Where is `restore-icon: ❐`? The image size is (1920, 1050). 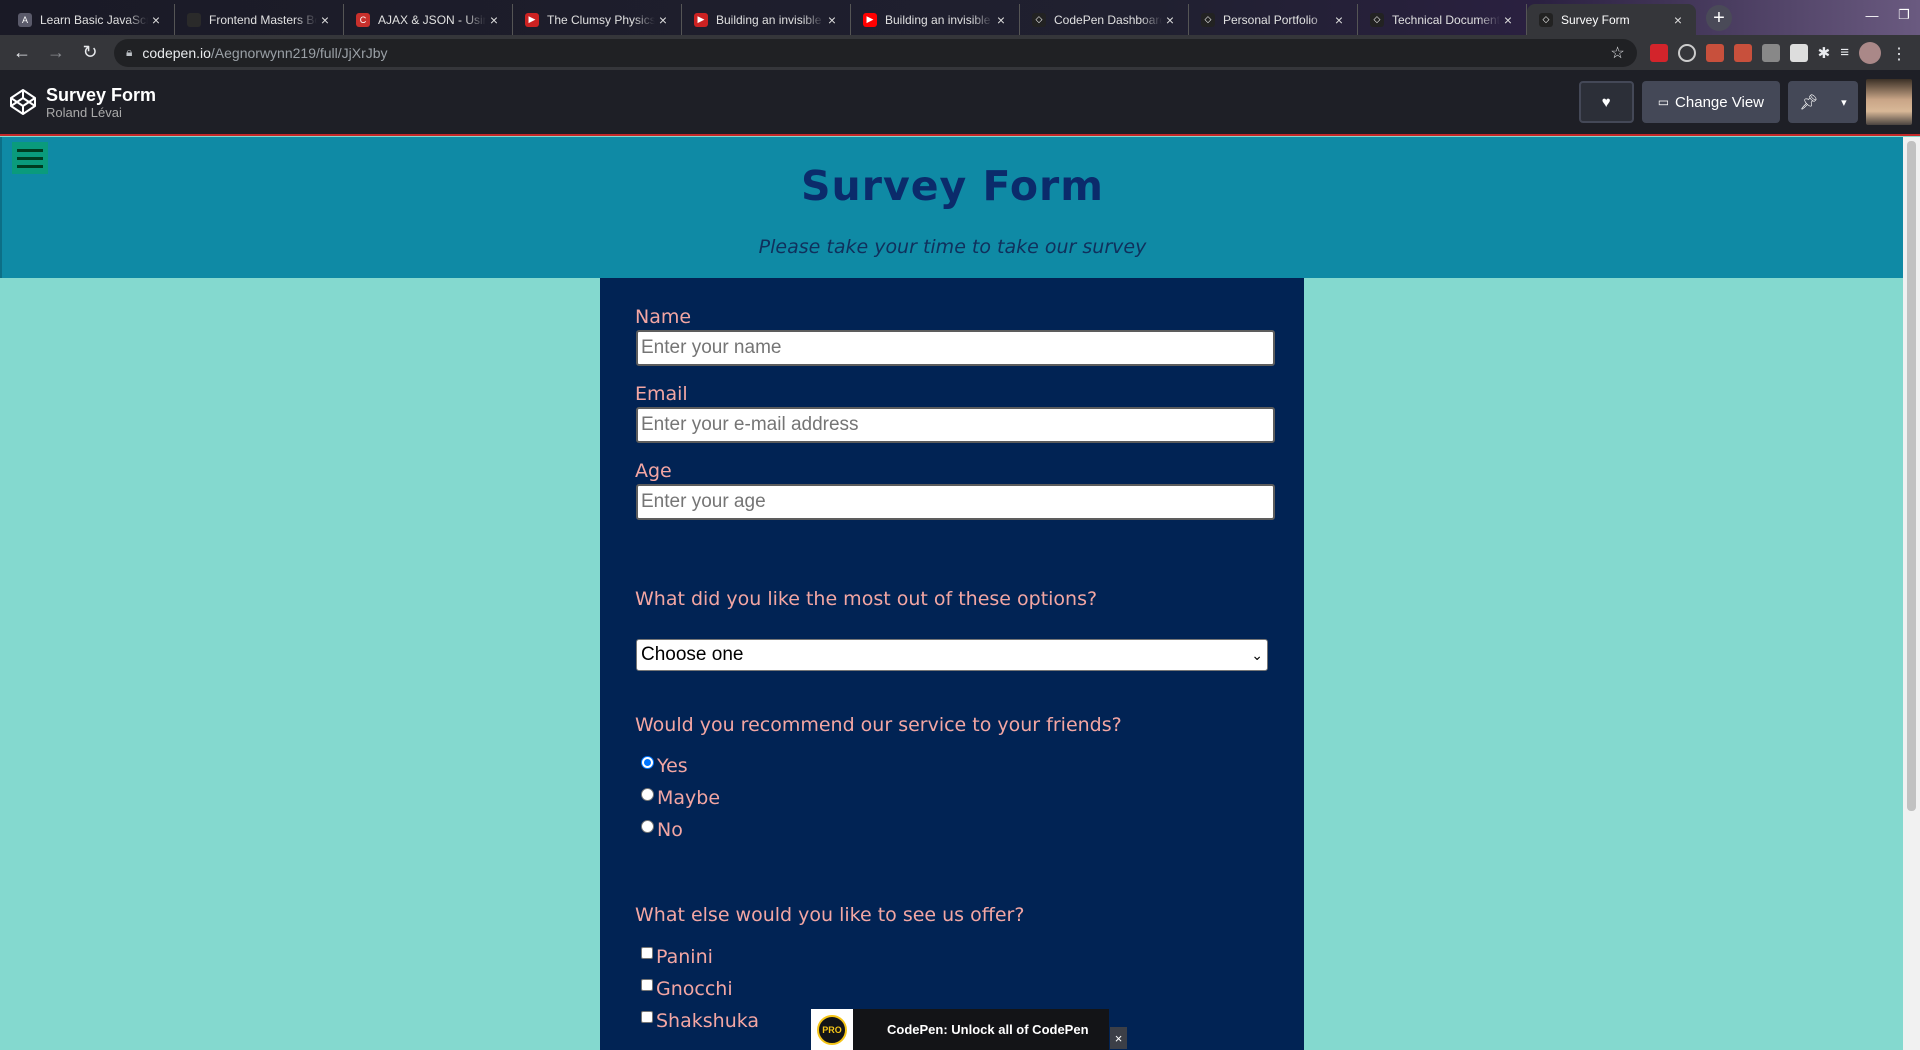
restore-icon: ❐ is located at coordinates (1904, 15).